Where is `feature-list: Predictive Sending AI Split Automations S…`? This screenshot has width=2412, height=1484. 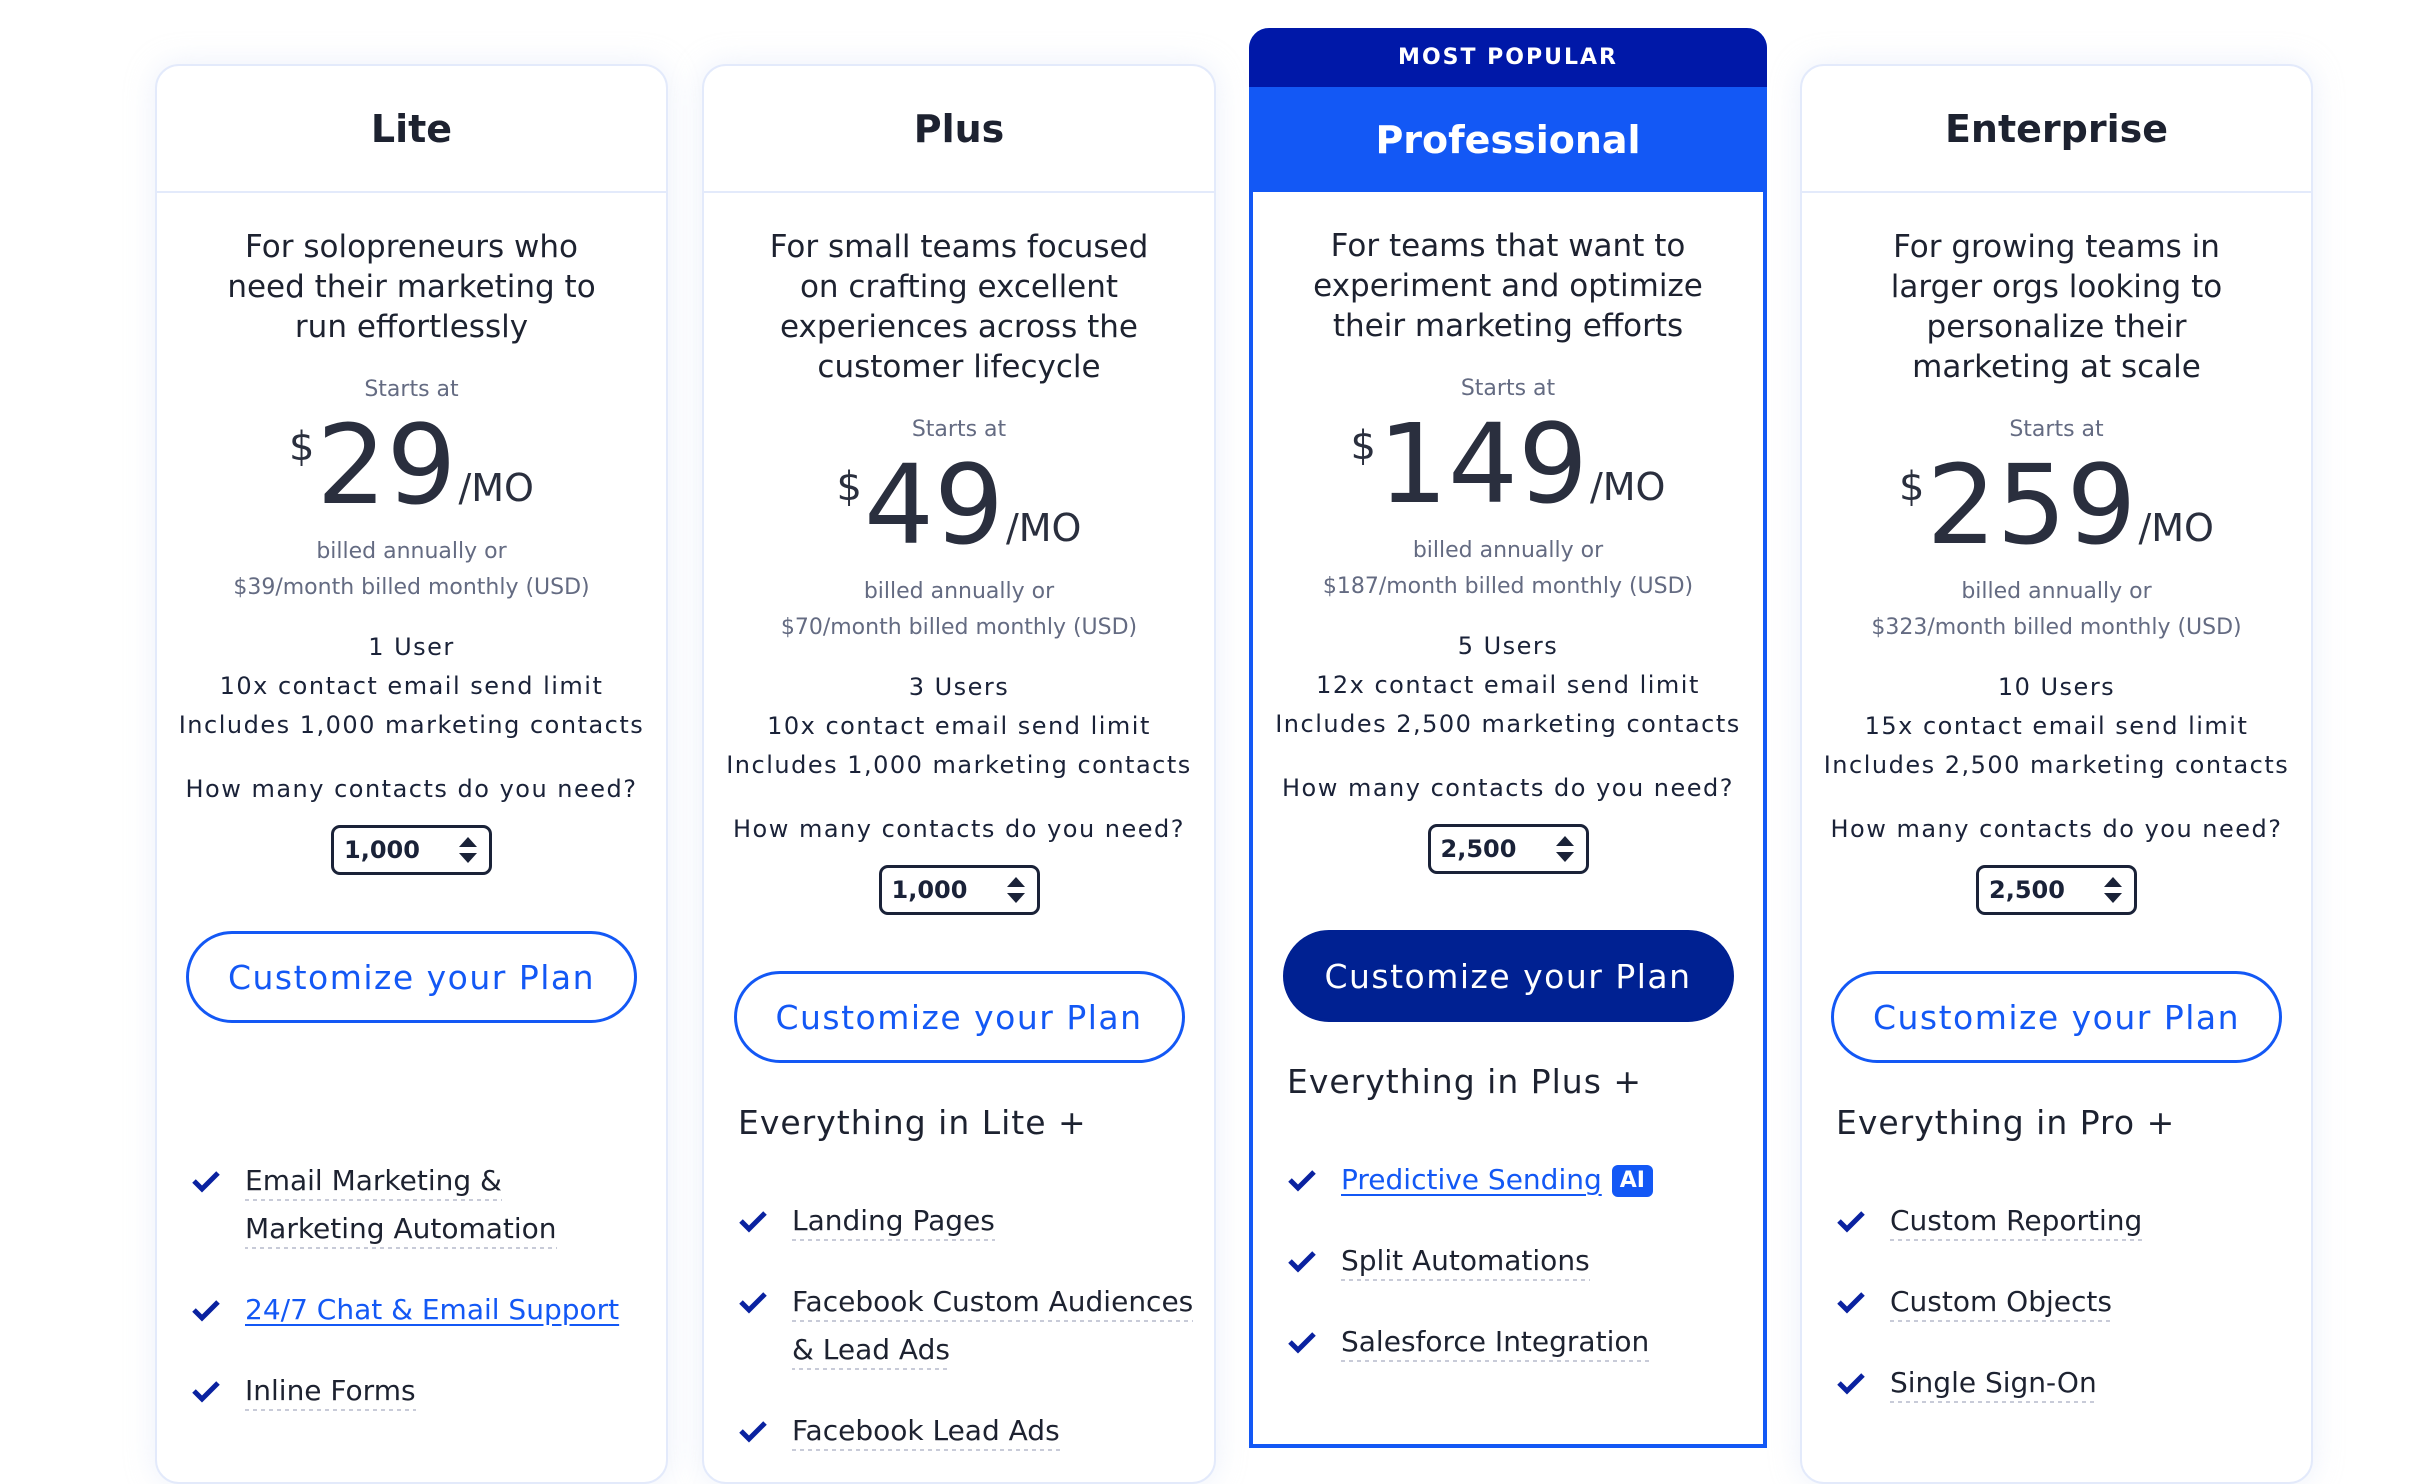 feature-list: Predictive Sending AI Split Automations S… is located at coordinates (1508, 1261).